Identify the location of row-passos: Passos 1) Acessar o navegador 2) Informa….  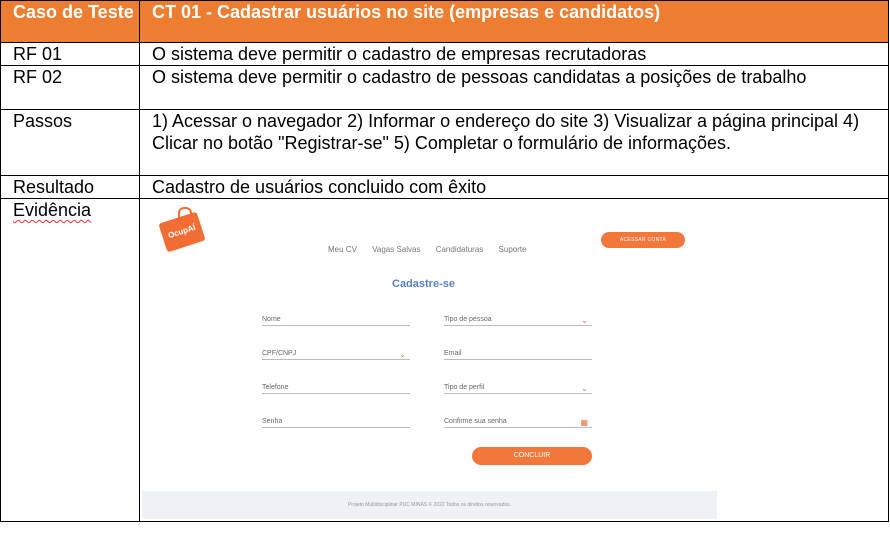
(444, 142).